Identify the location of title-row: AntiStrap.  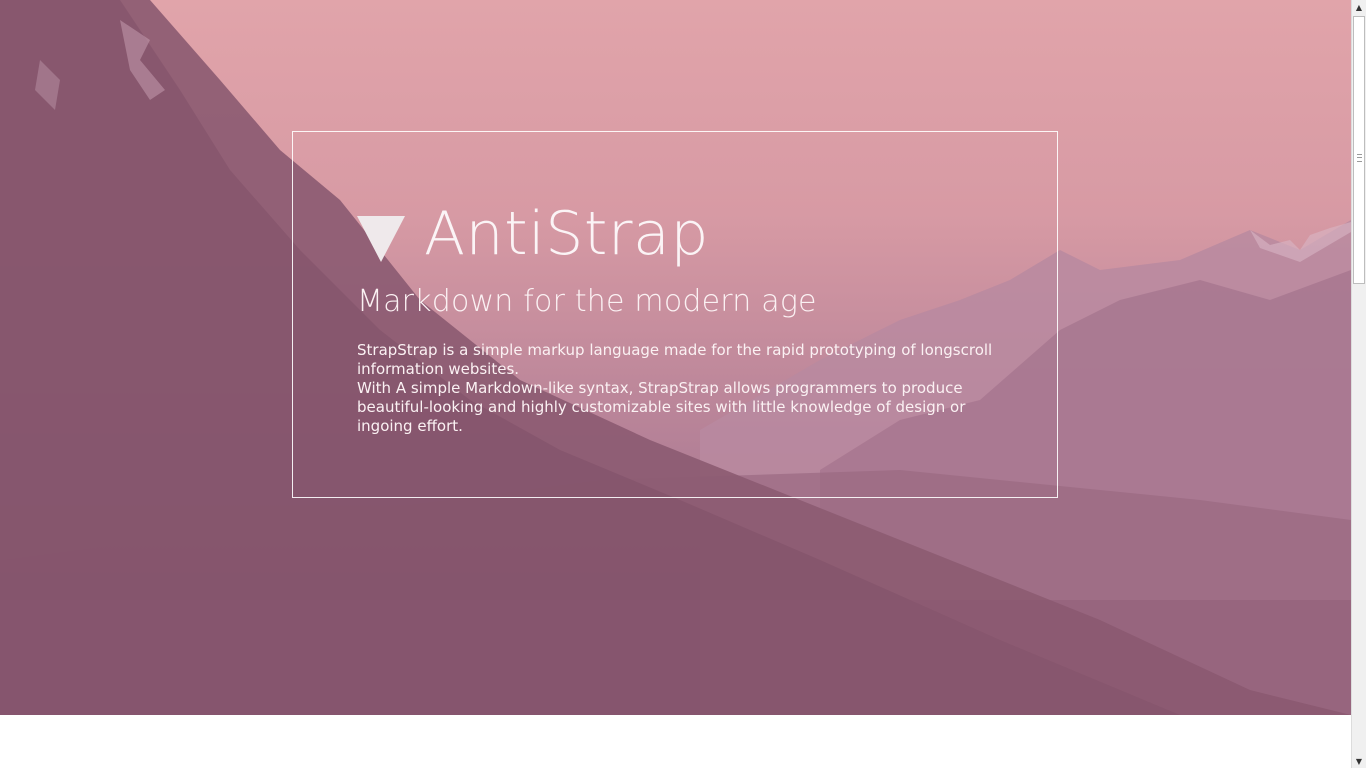
(533, 234).